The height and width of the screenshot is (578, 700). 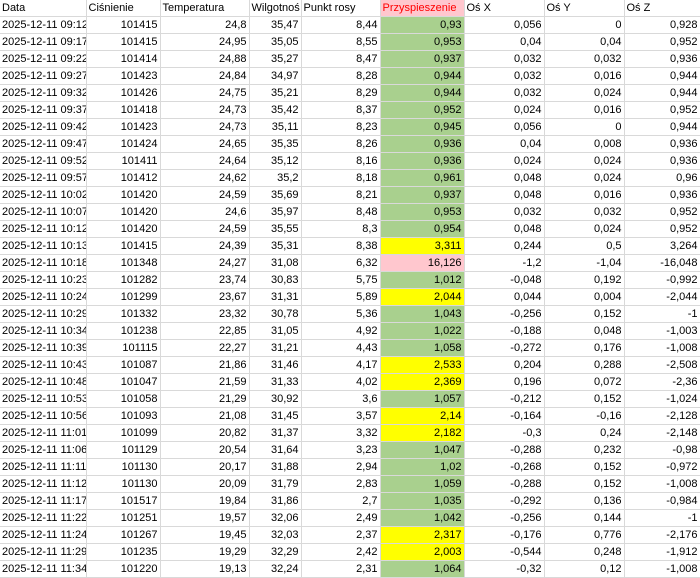 What do you see at coordinates (422, 280) in the screenshot?
I see `cell-przyspieszenie: 1,012` at bounding box center [422, 280].